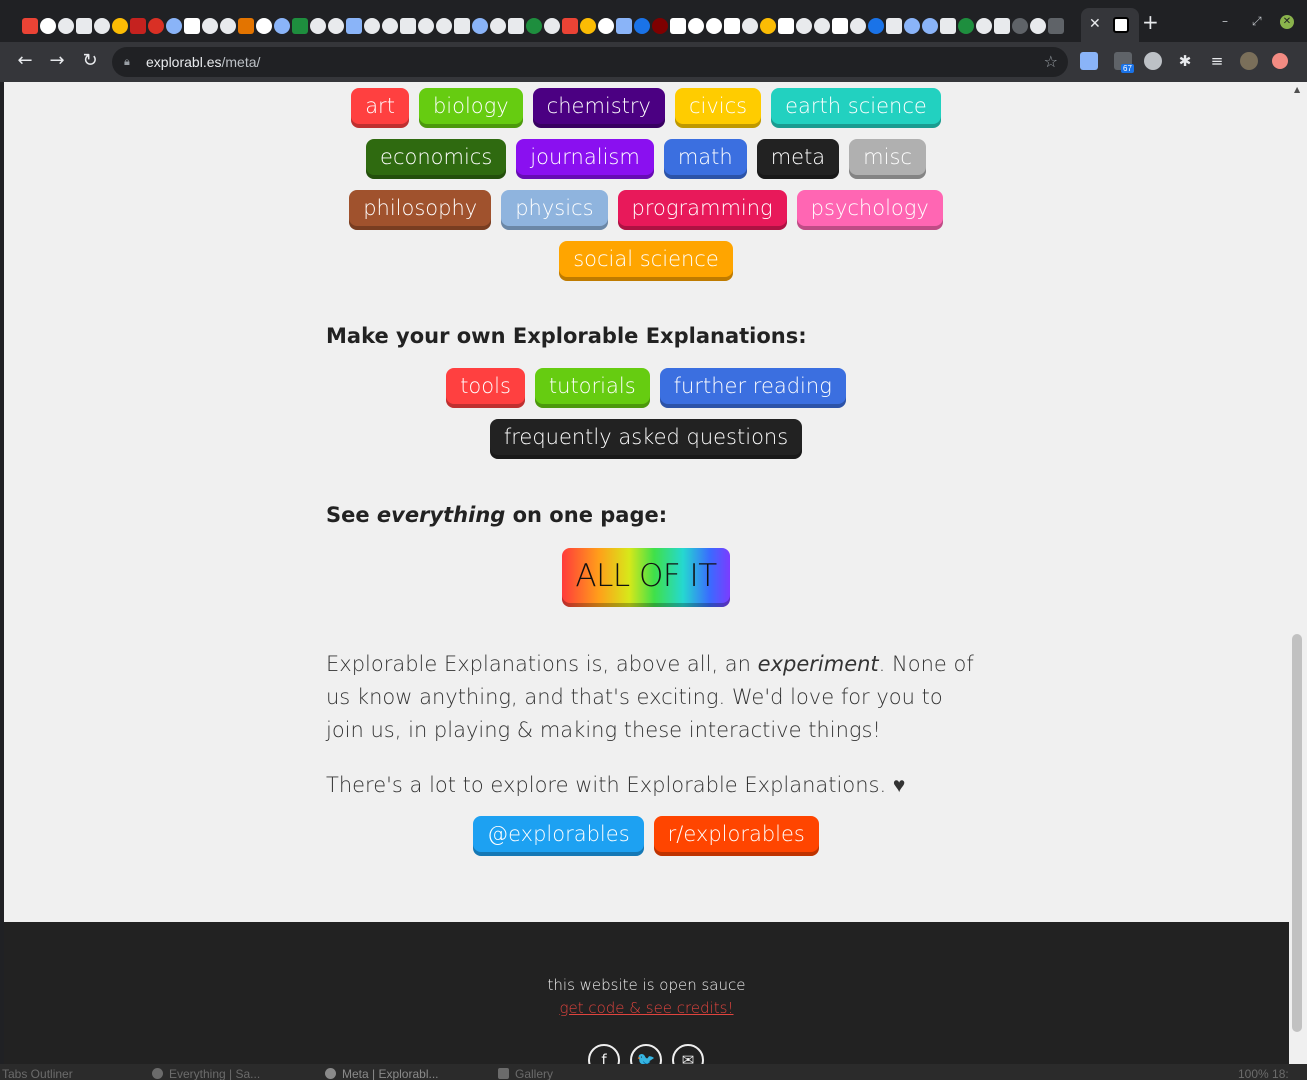  I want to click on meta-button: meta, so click(798, 159).